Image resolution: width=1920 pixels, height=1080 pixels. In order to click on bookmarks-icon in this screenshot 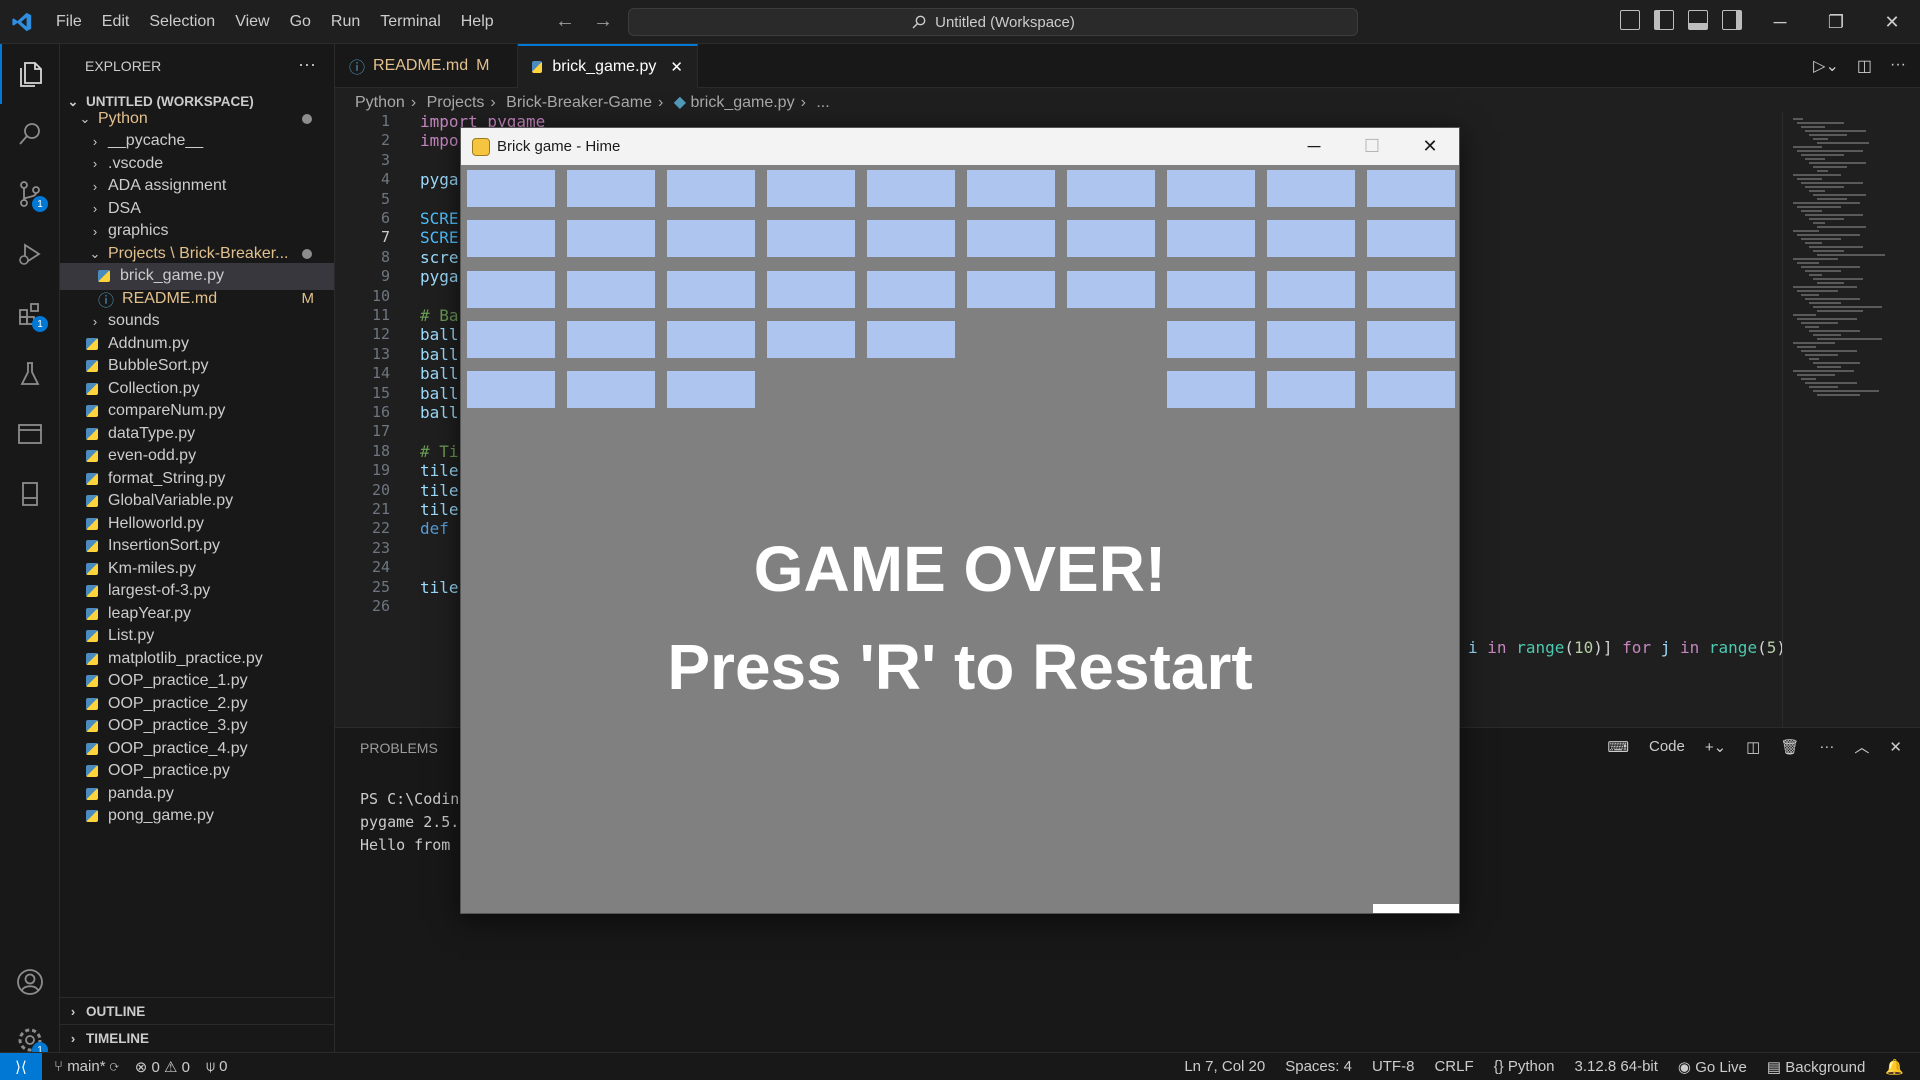, I will do `click(30, 494)`.